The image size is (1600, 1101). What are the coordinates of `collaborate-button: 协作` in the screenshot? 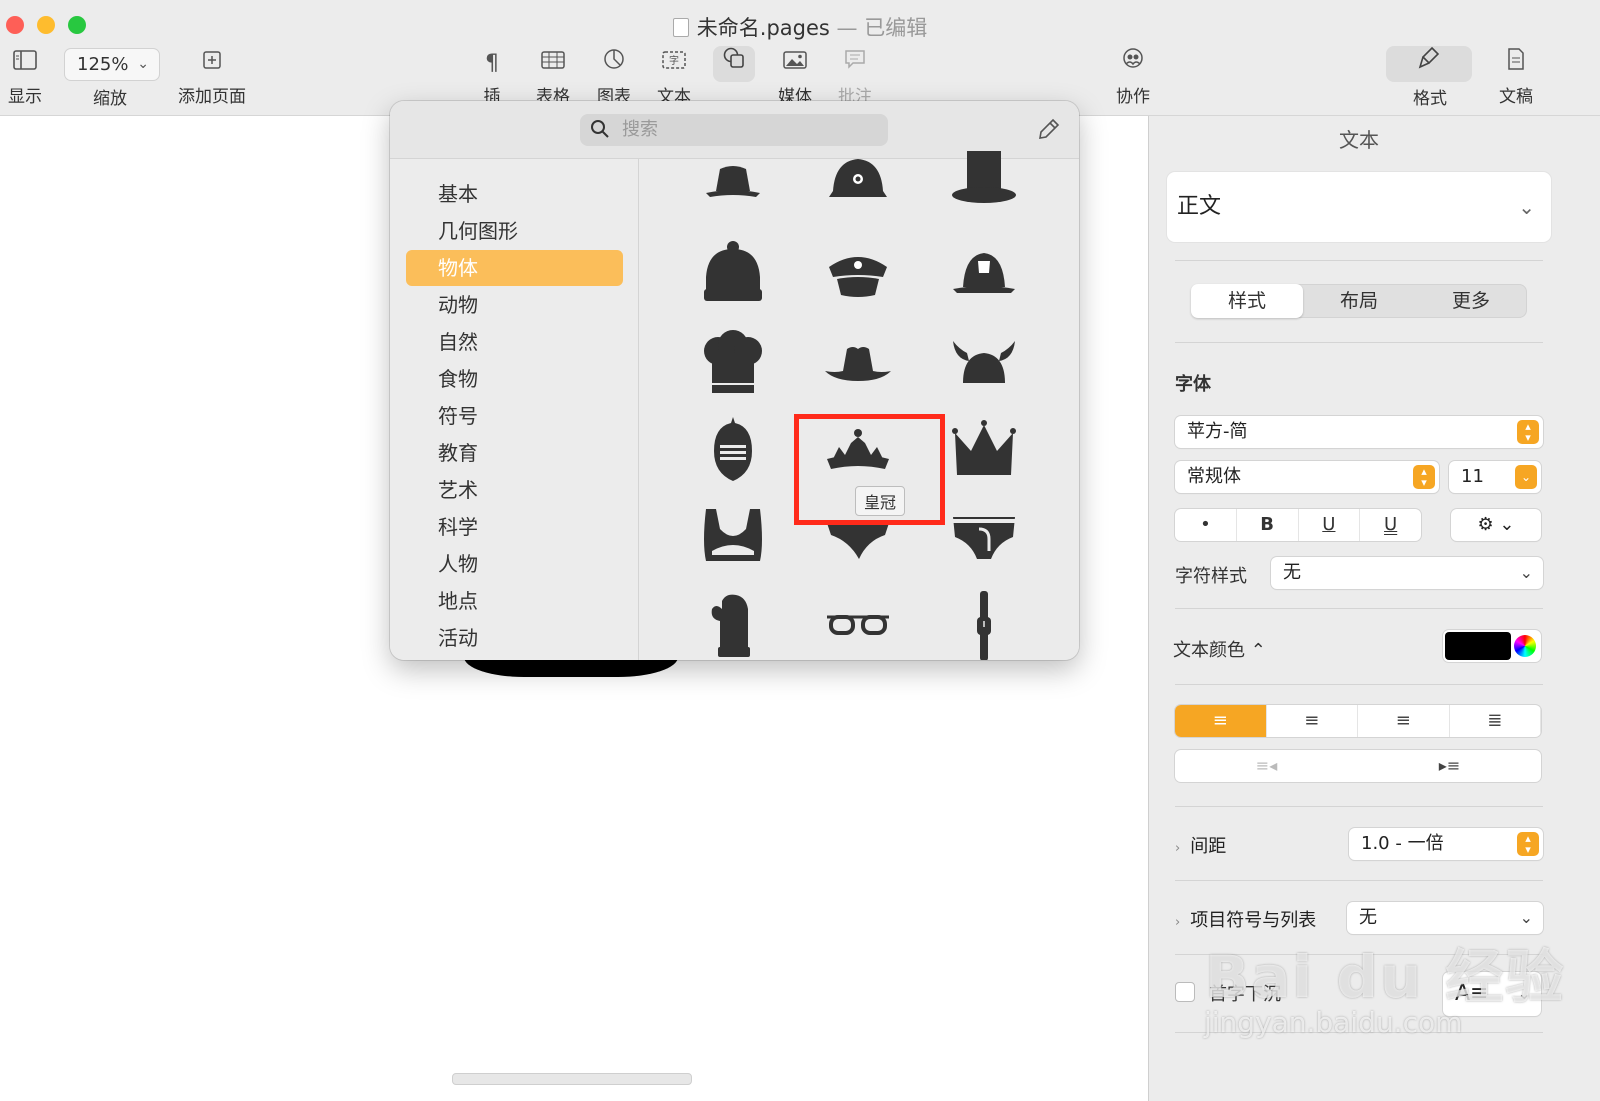 It's located at (1133, 76).